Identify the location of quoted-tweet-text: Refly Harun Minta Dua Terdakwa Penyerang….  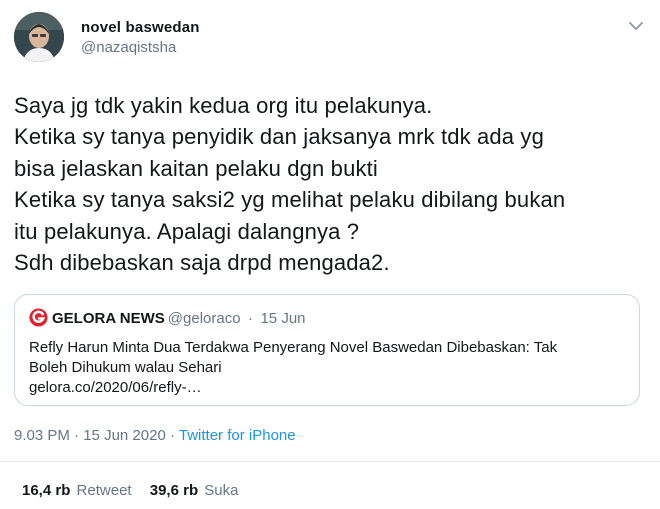
(327, 368).